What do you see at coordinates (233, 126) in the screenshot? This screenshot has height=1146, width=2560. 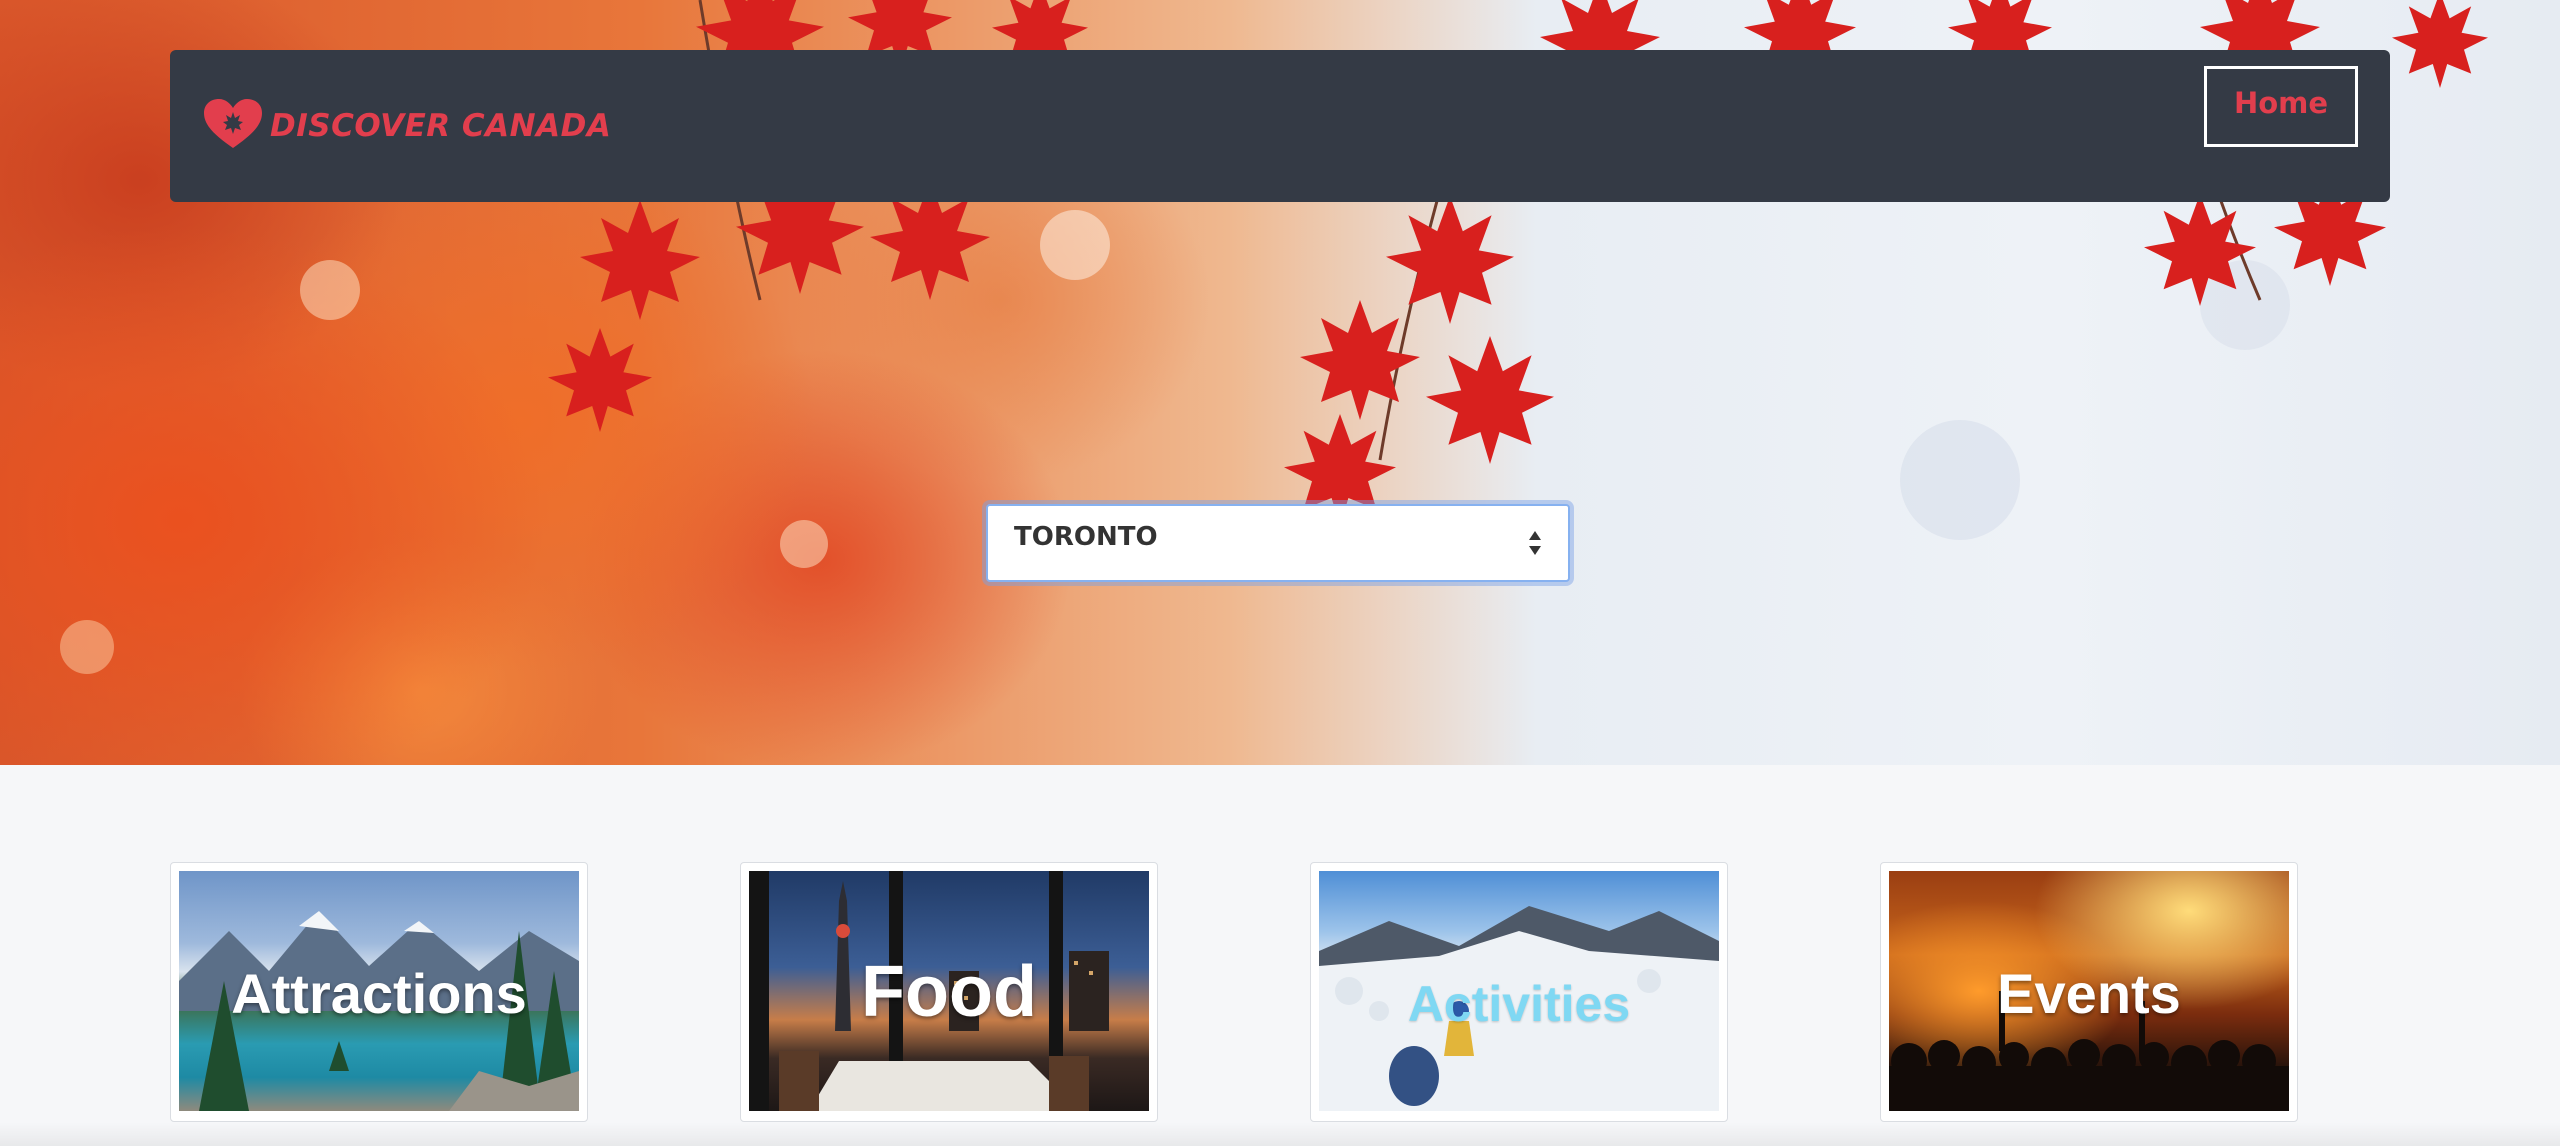 I see `maple-heart-icon` at bounding box center [233, 126].